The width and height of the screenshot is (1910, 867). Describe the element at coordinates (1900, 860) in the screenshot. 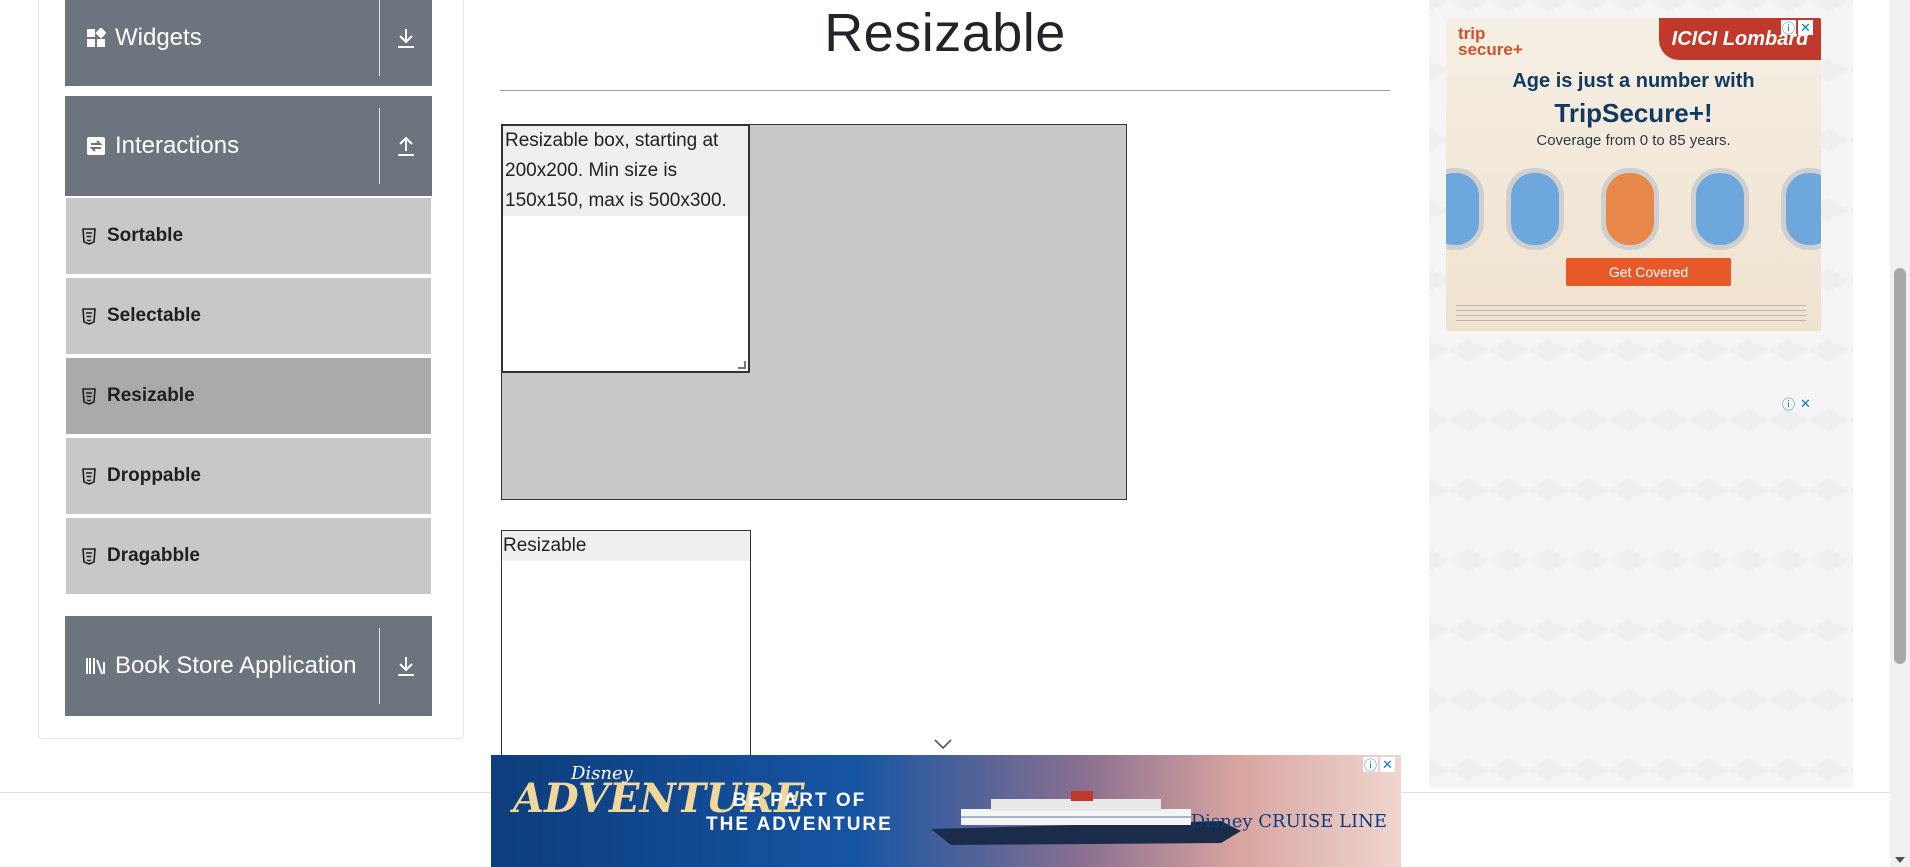

I see `scroll-down-arrow` at that location.